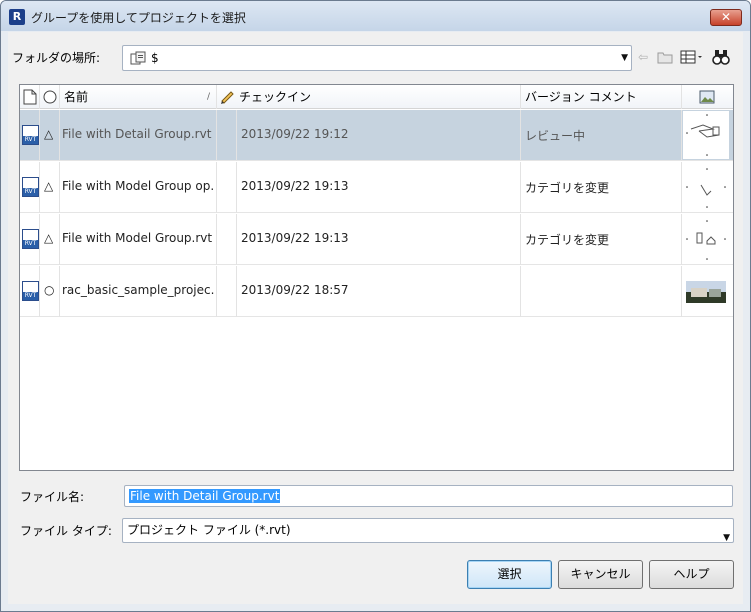 Image resolution: width=751 pixels, height=612 pixels. I want to click on file-list-header: 名前 / チェックイン バージョン コメント, so click(376, 97).